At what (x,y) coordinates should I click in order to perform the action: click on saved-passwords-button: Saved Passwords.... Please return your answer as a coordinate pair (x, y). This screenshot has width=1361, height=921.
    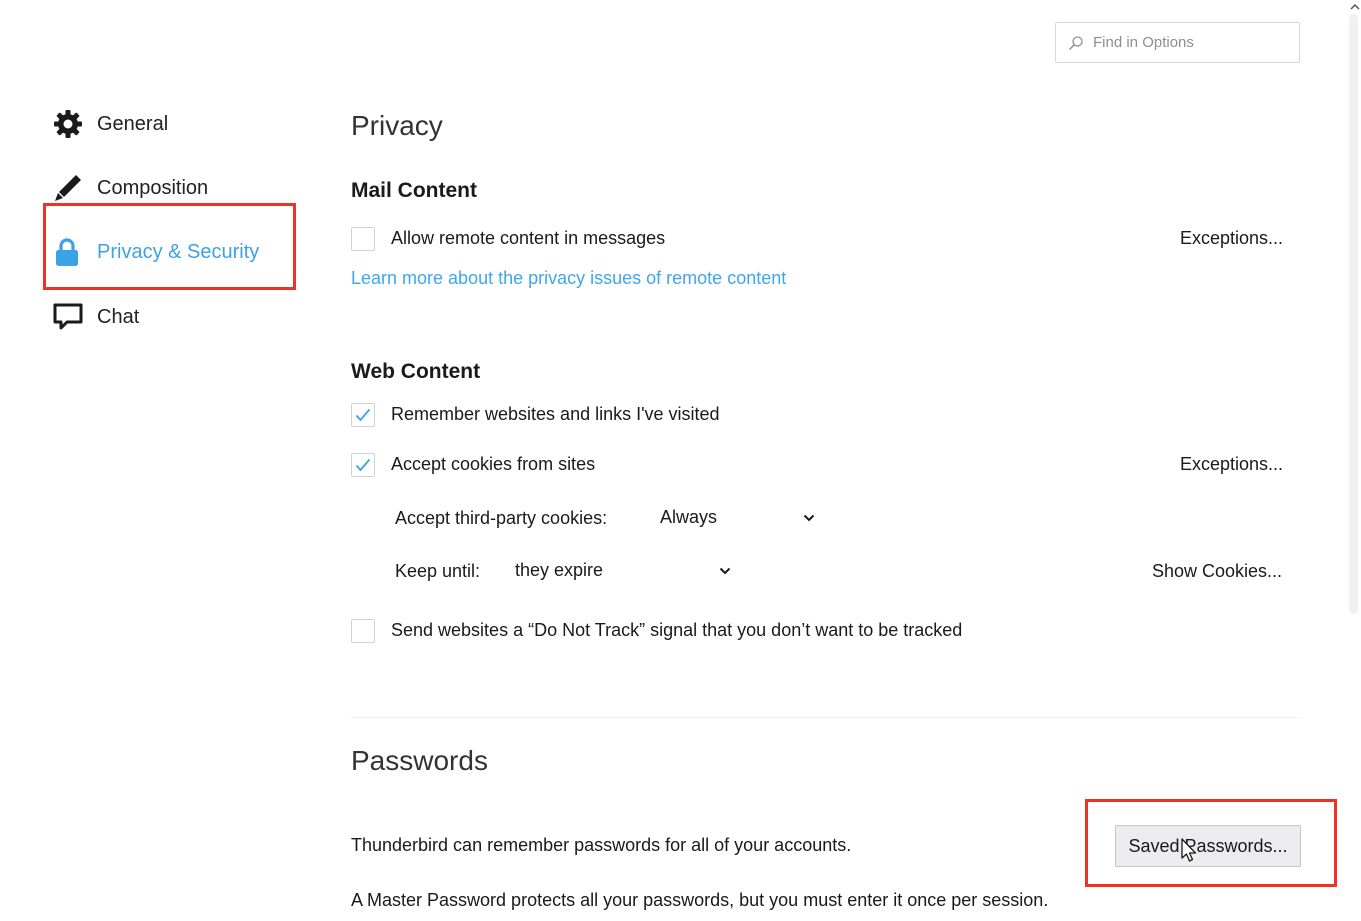
    Looking at the image, I should click on (1208, 846).